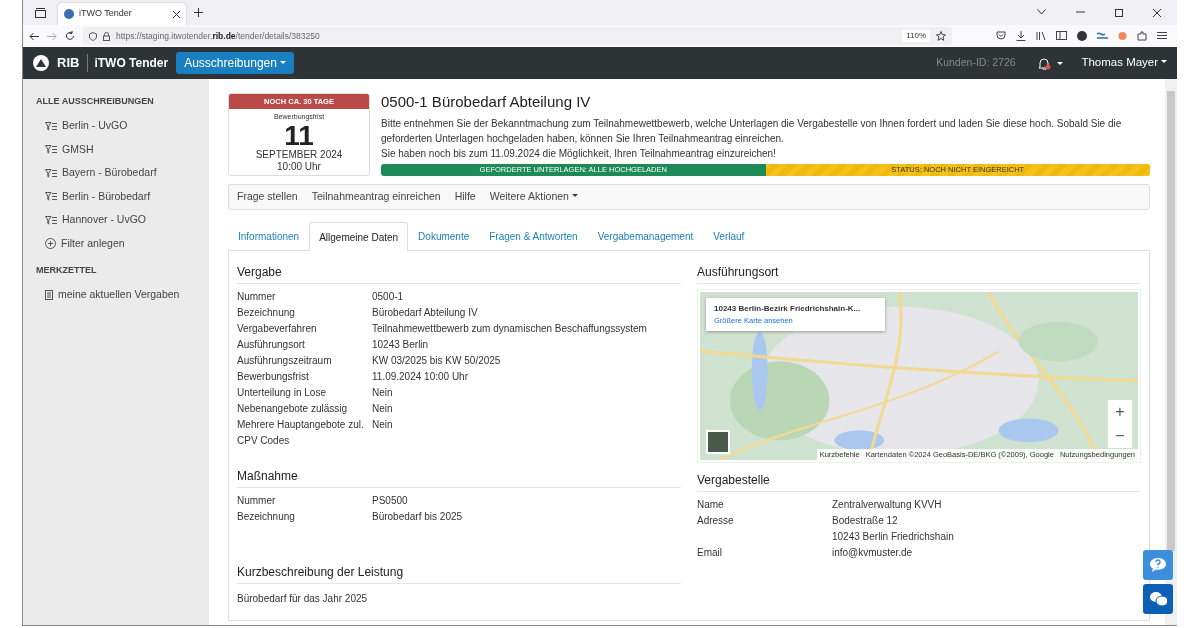  What do you see at coordinates (106, 36) in the screenshot?
I see `lock-icon` at bounding box center [106, 36].